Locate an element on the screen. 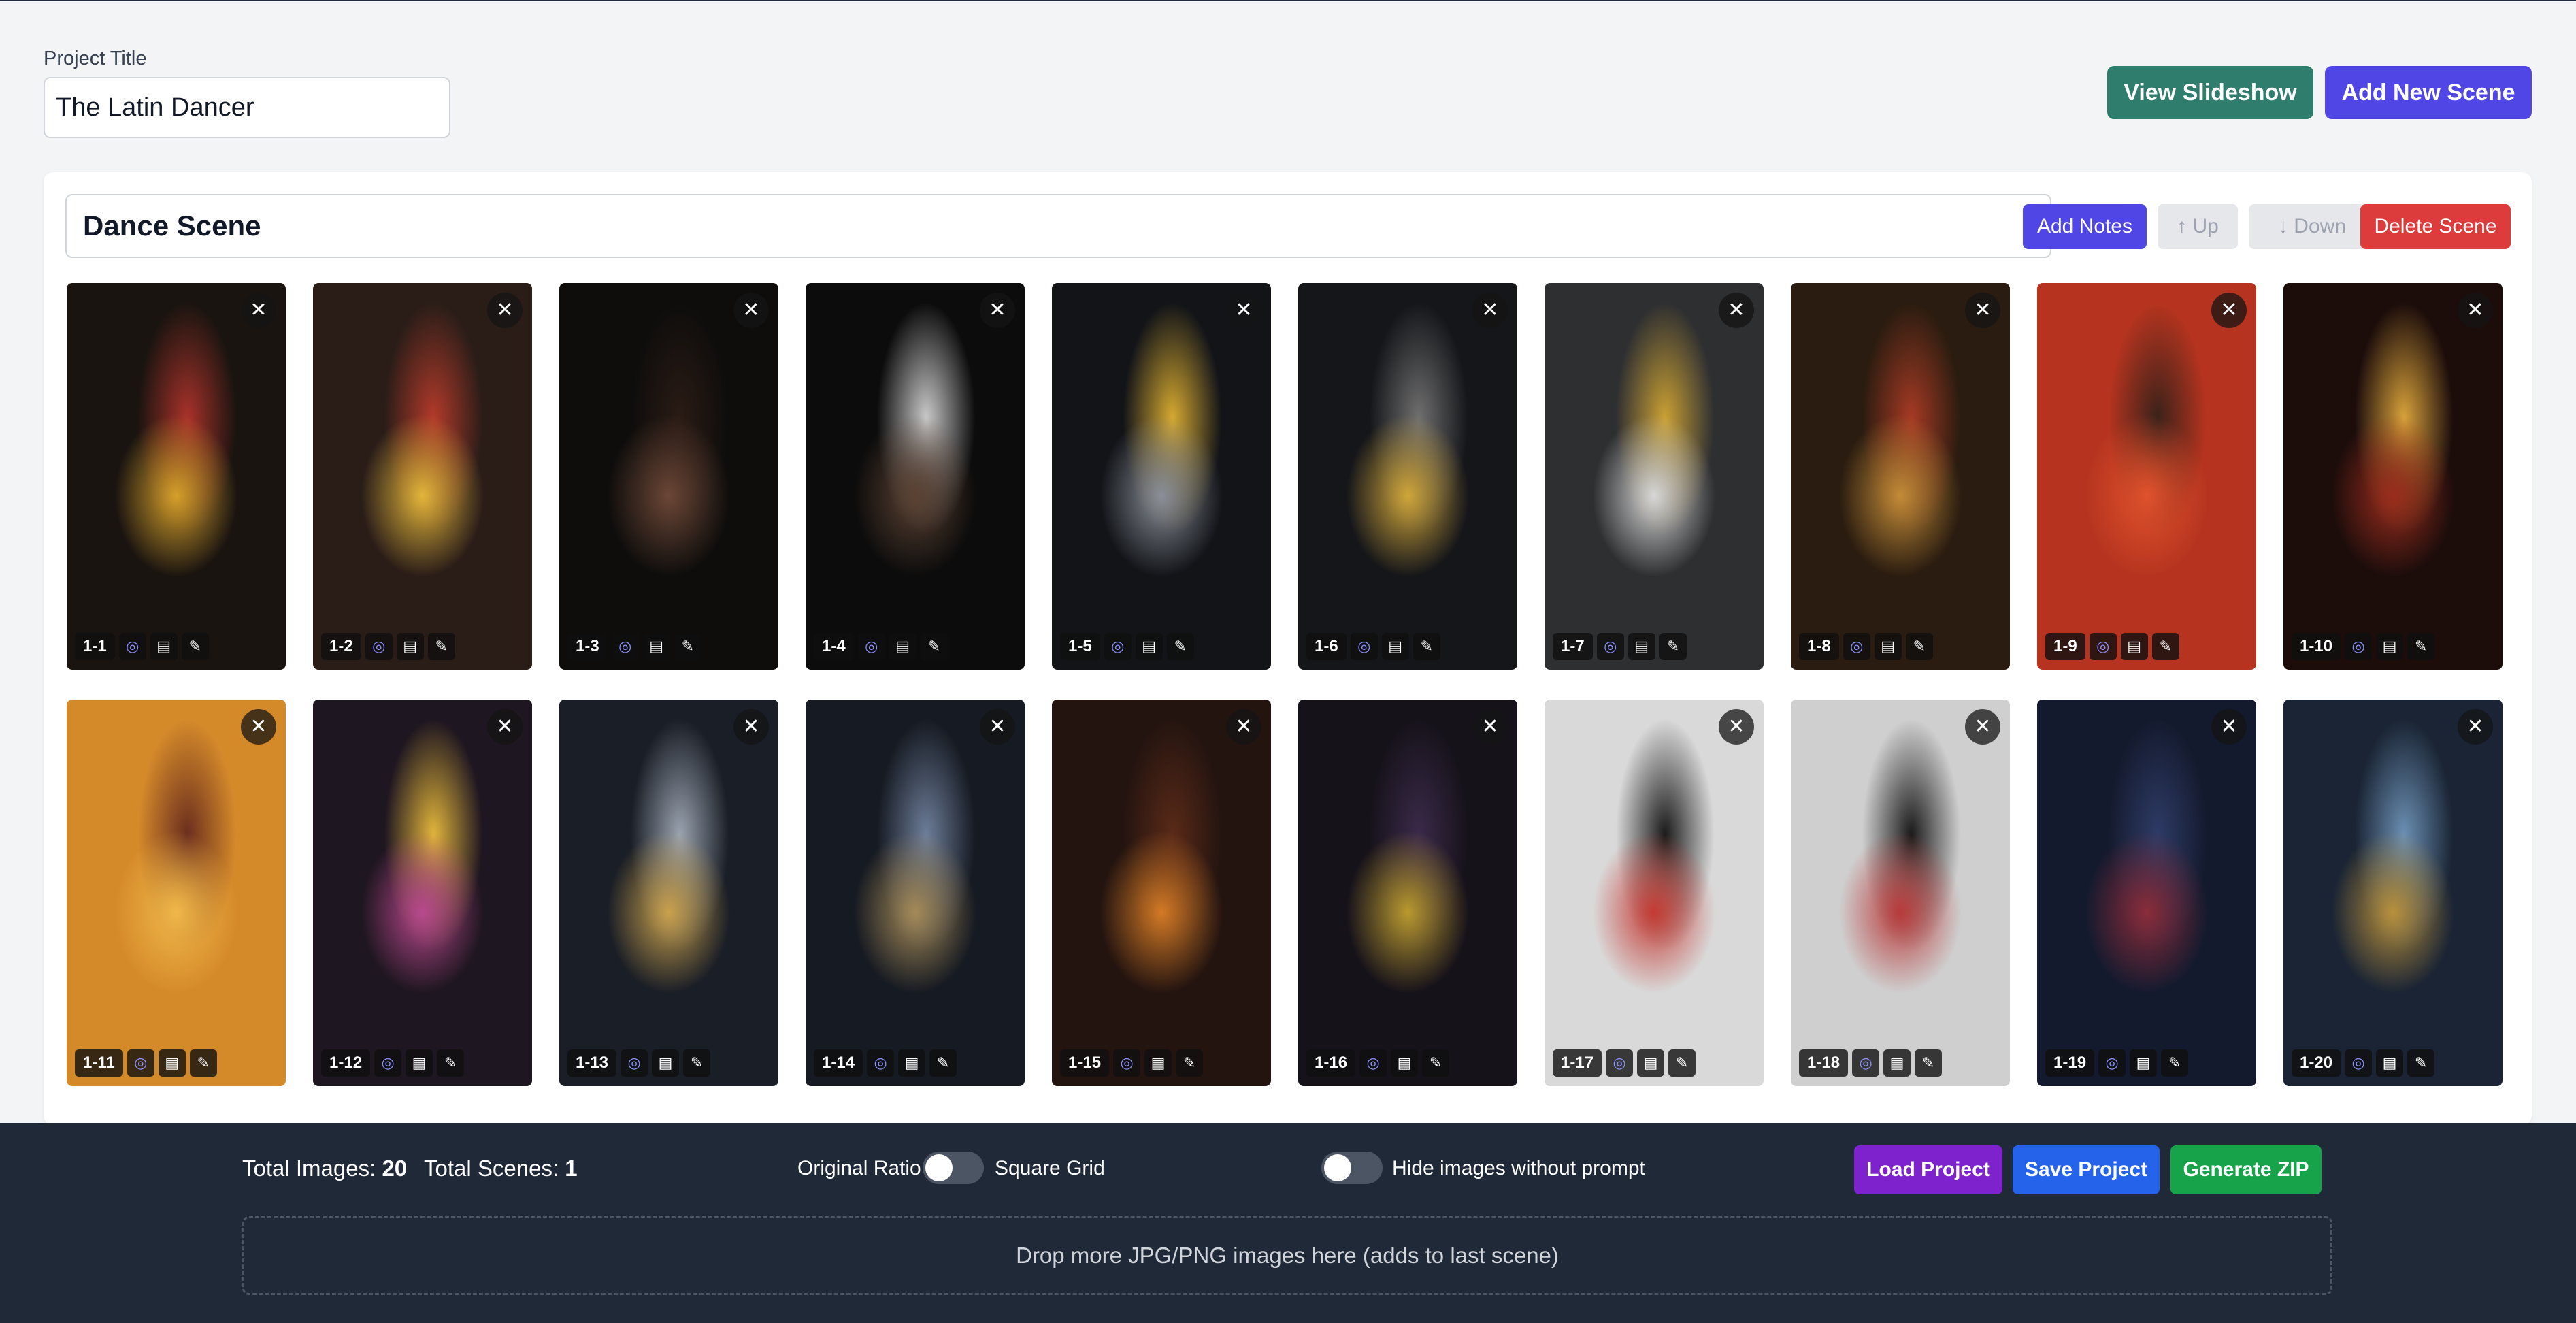 The width and height of the screenshot is (2576, 1323). image-thumbnail: ✕ 1-17 ◎ ▤ ✎ is located at coordinates (1654, 893).